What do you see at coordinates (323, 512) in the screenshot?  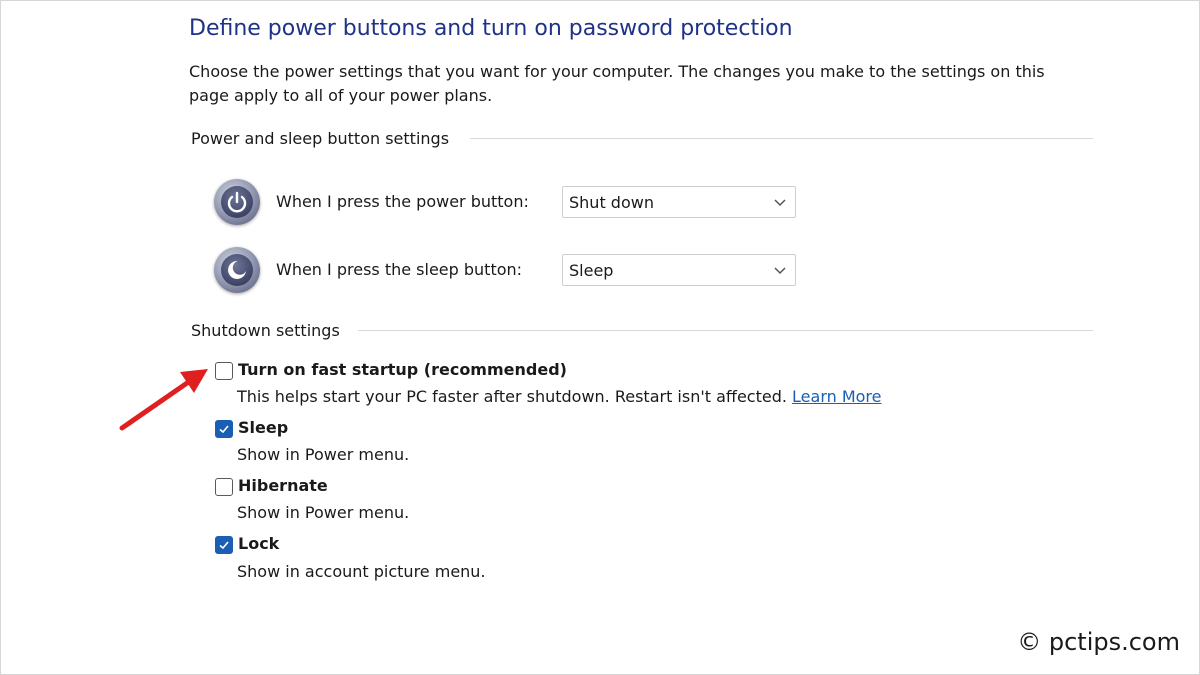 I see `hibernate-option-description: Show in Power menu.` at bounding box center [323, 512].